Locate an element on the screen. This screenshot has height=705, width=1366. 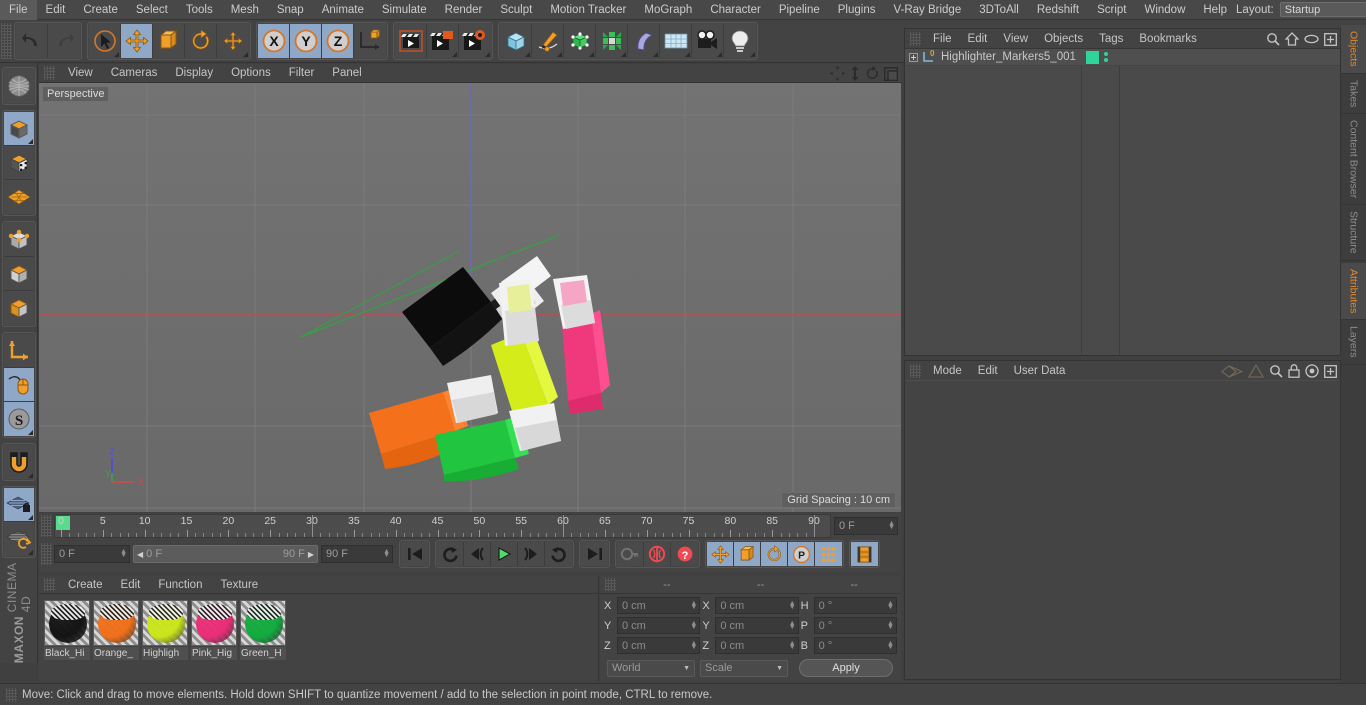
material-item: Green_H is located at coordinates (263, 630).